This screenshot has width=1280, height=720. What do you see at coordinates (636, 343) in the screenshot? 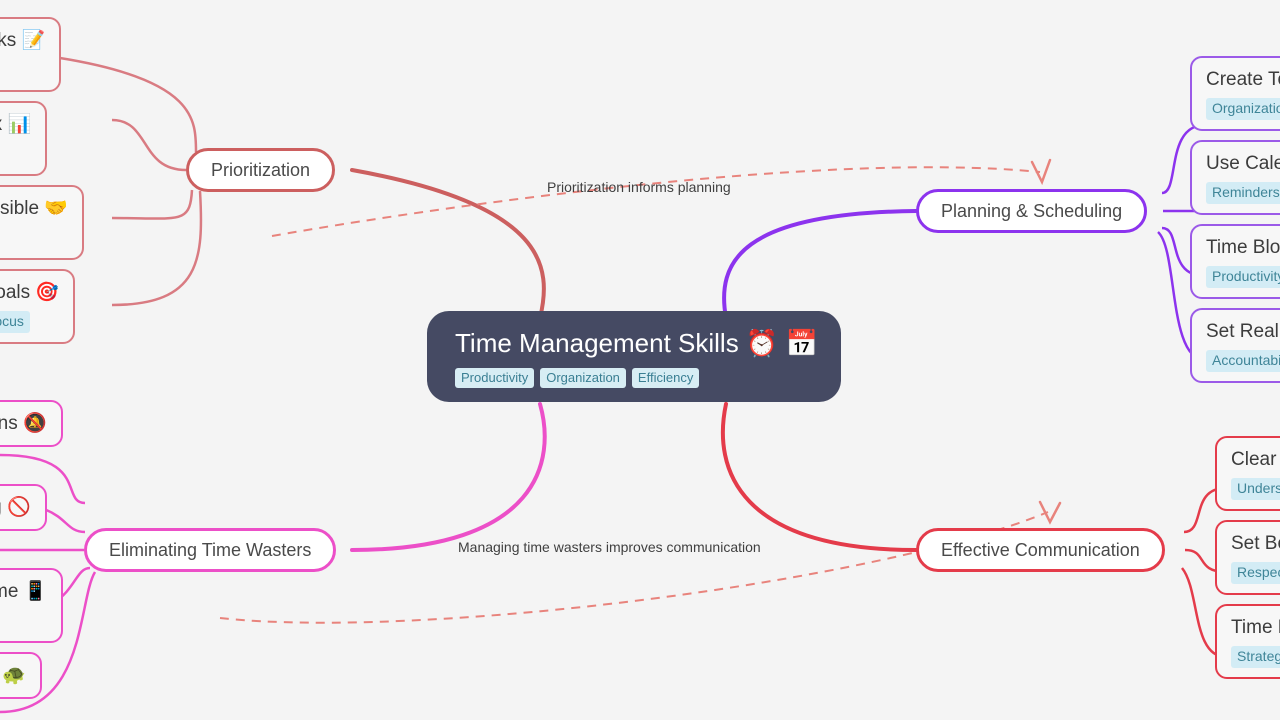
I see `central-node-title: Time Management Skills ⏰ 📅` at bounding box center [636, 343].